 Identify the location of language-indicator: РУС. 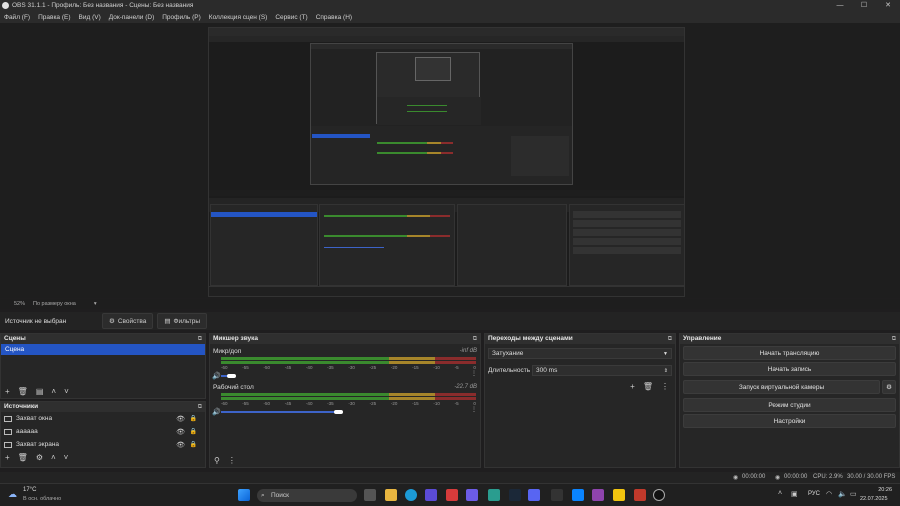
(814, 494).